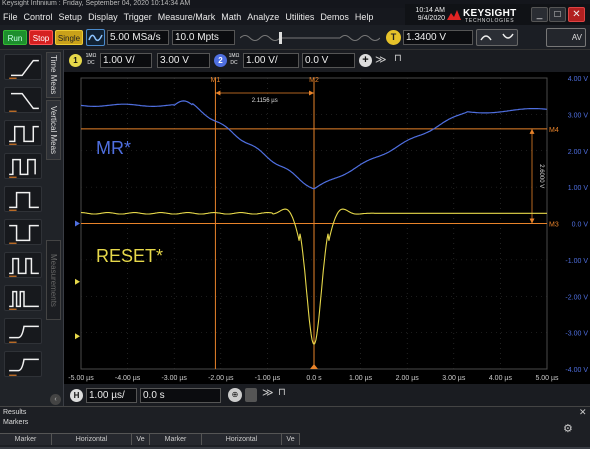 This screenshot has width=590, height=449. Describe the element at coordinates (314, 366) in the screenshot. I see `trigger-position-marker` at that location.